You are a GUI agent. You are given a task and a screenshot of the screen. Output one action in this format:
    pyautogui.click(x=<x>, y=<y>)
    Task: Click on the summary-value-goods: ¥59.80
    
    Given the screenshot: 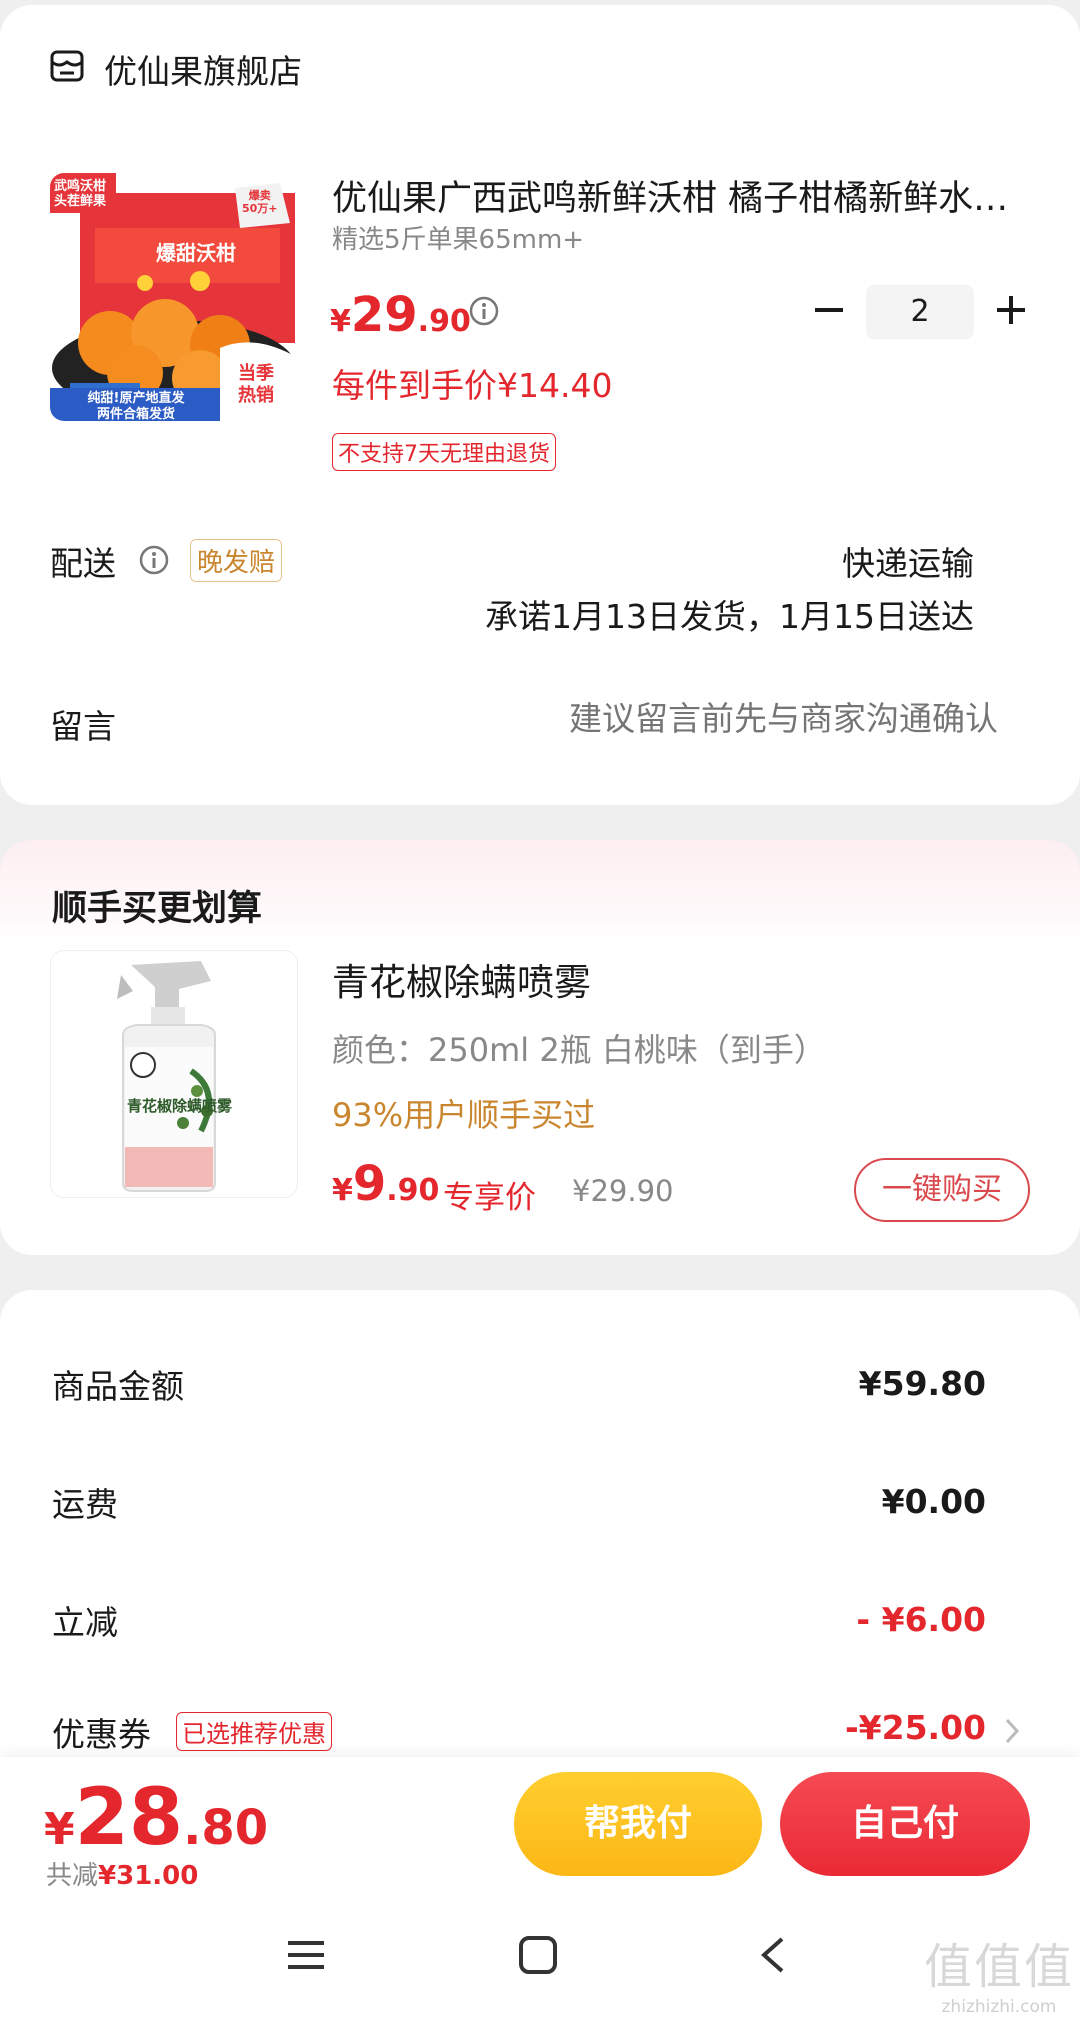 What is the action you would take?
    pyautogui.click(x=922, y=1383)
    